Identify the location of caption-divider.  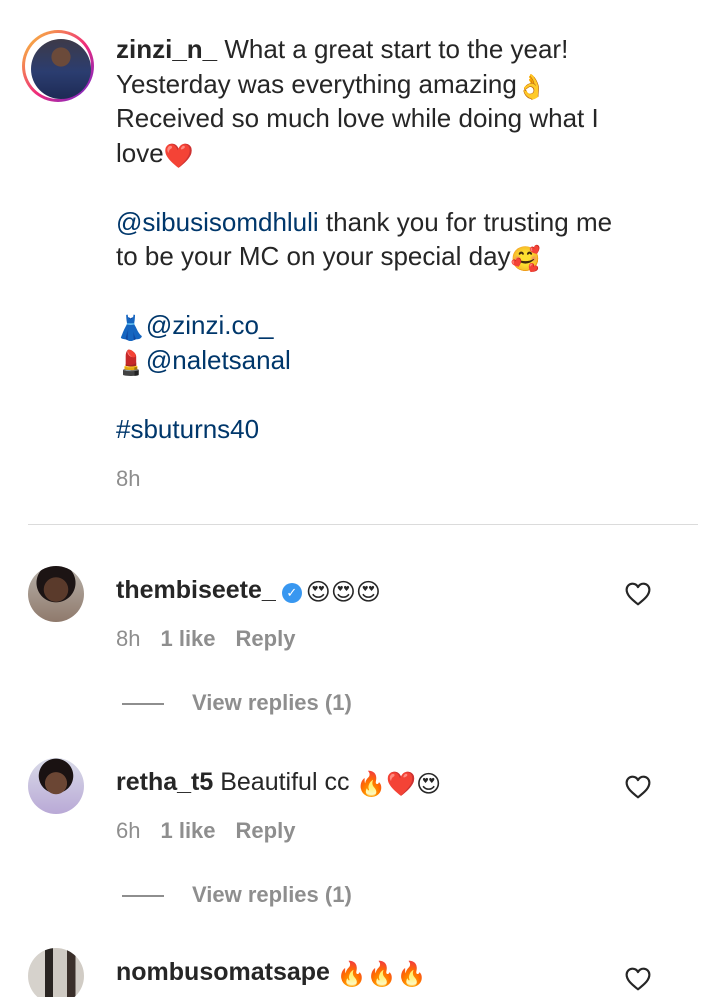
(363, 524).